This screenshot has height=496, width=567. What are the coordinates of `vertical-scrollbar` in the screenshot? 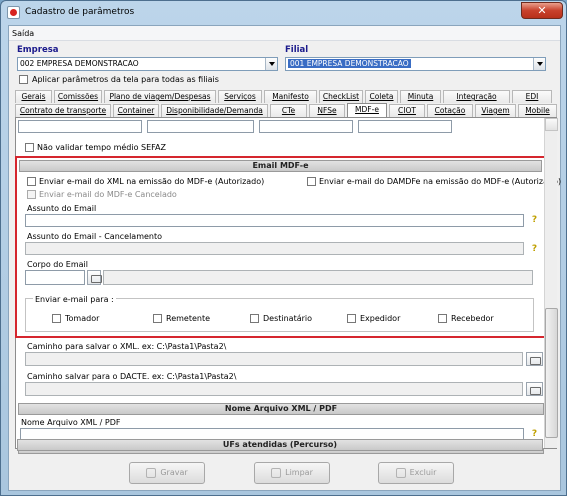 It's located at (551, 283).